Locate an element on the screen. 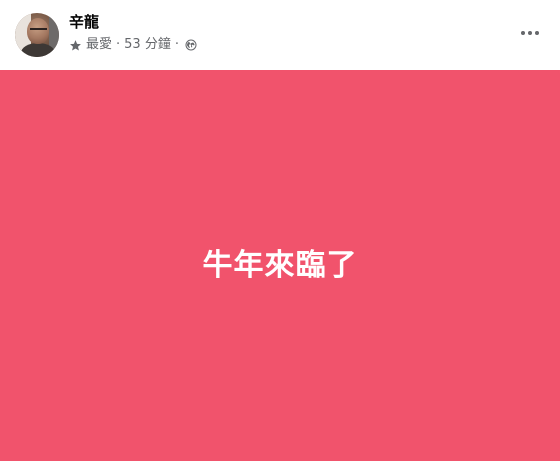 The width and height of the screenshot is (560, 461). post-time: 53 分鐘 is located at coordinates (147, 45).